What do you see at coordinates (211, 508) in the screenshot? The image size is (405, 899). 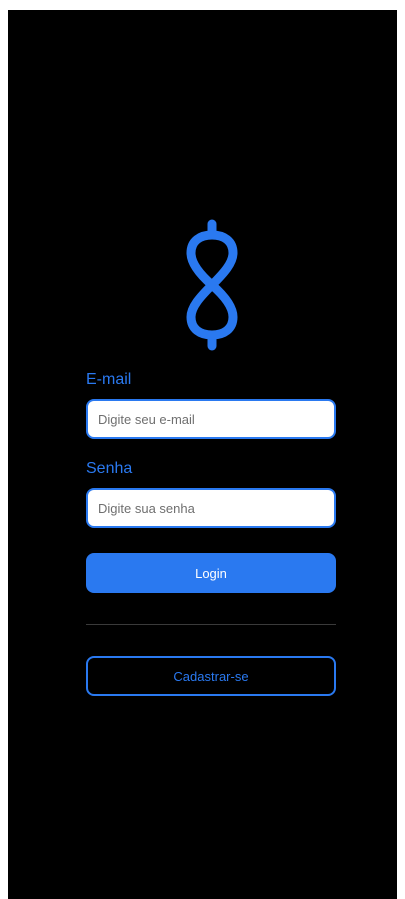 I see `password-input` at bounding box center [211, 508].